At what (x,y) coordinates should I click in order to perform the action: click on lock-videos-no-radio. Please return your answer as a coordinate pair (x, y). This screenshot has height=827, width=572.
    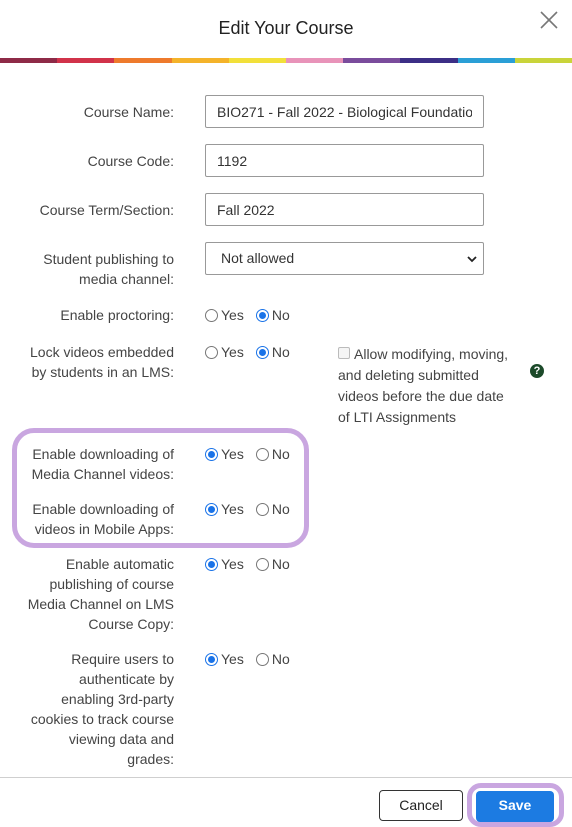
    Looking at the image, I should click on (262, 352).